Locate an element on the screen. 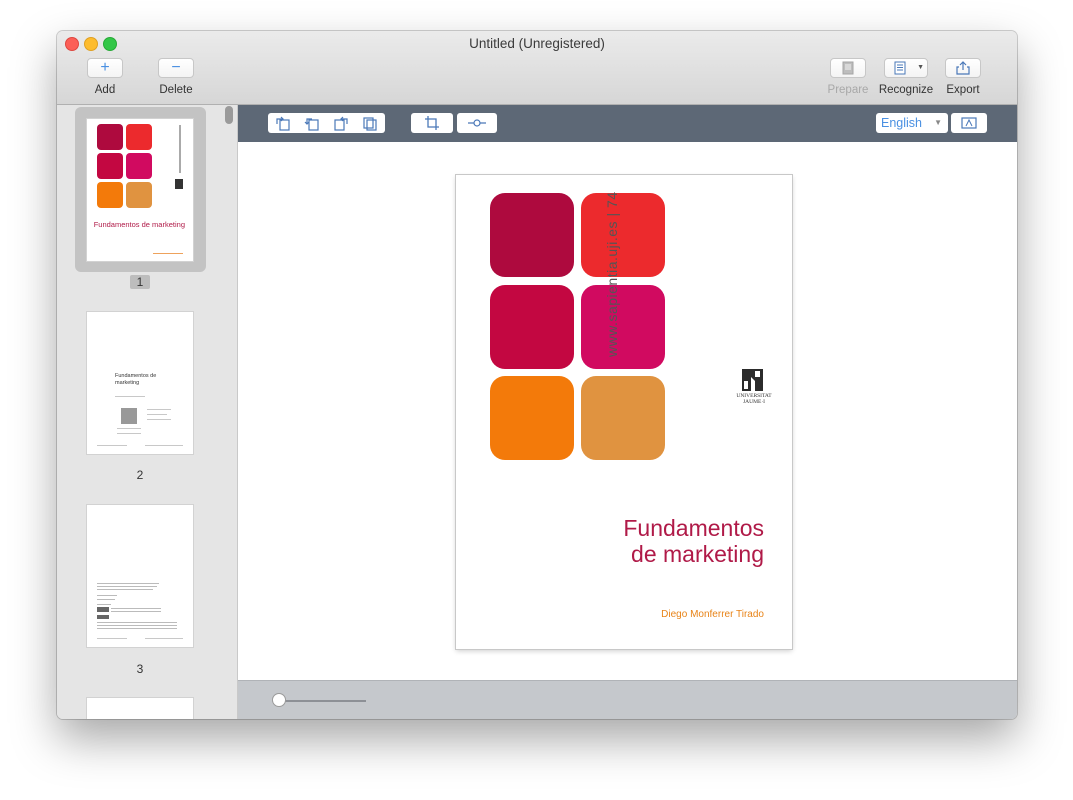  university-logo-text: UNIVERSITAT JAUME·I is located at coordinates (754, 399).